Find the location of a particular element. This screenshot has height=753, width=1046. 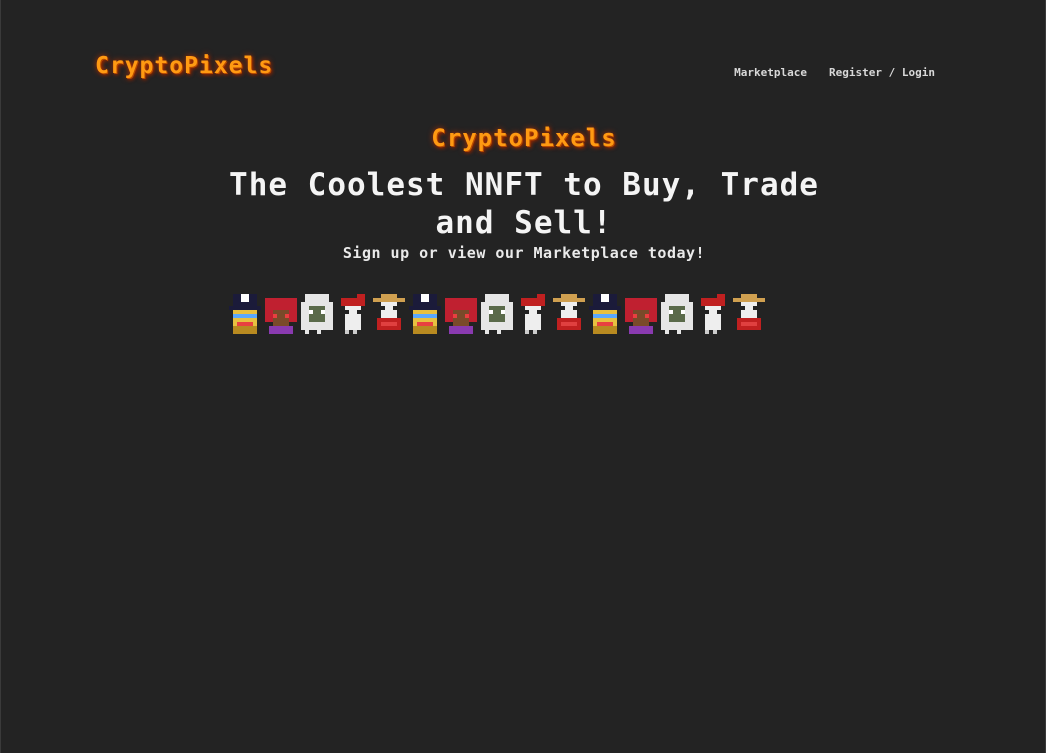

hero-title: The Coolest NNFT to Buy, Trade and Sell! is located at coordinates (524, 204).